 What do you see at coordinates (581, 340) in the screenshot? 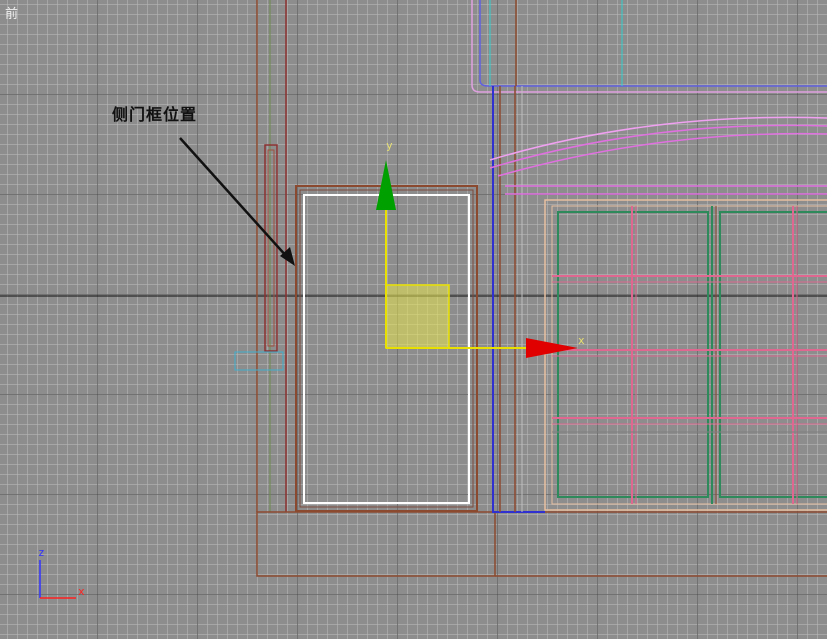
I see `gizmo-x-label: x` at bounding box center [581, 340].